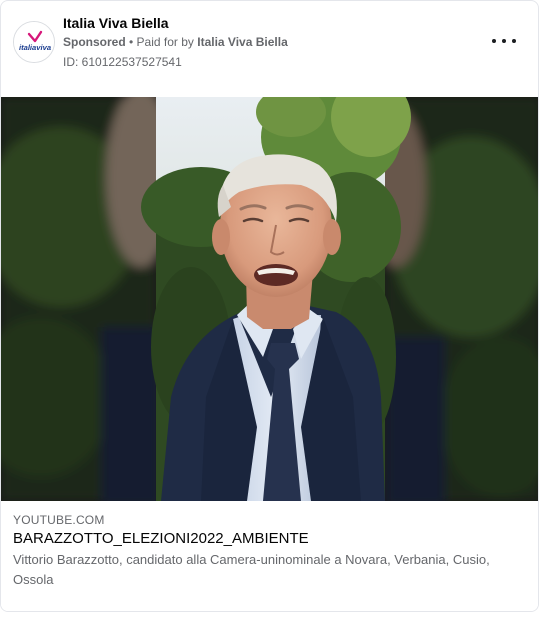  What do you see at coordinates (116, 23) in the screenshot?
I see `page-name: Italia Viva Biella` at bounding box center [116, 23].